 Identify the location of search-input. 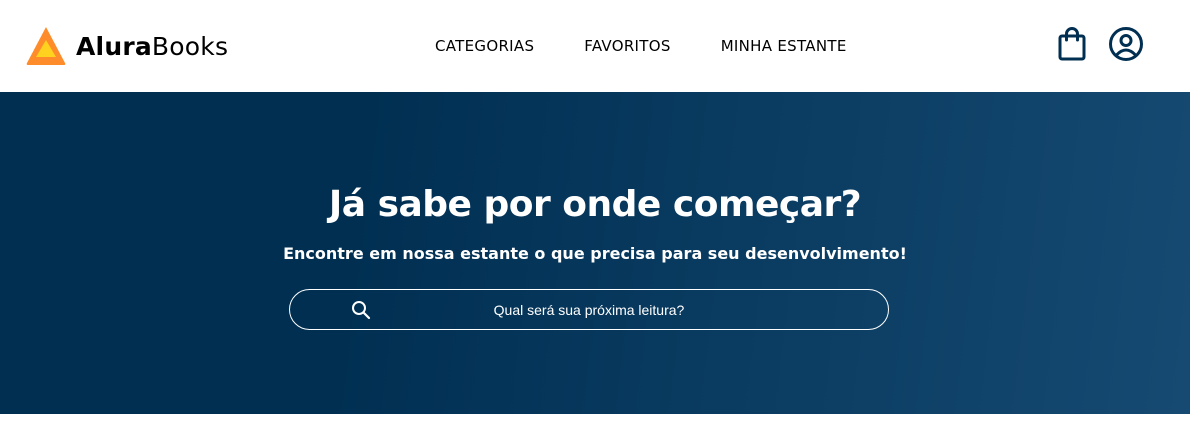
(589, 309).